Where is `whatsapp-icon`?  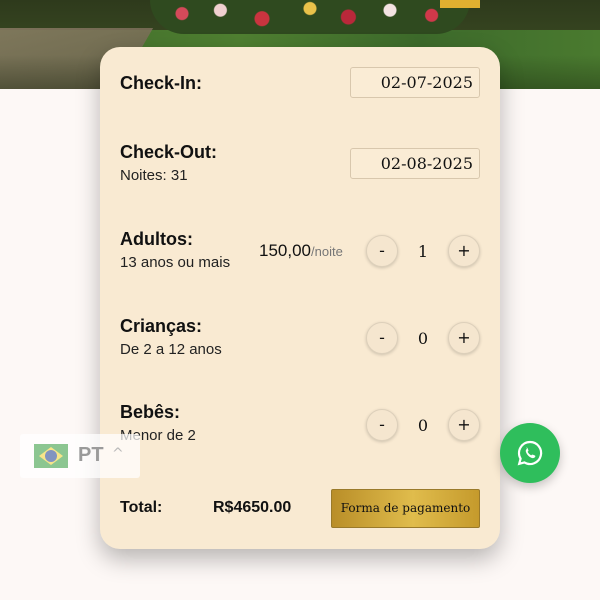 whatsapp-icon is located at coordinates (530, 453).